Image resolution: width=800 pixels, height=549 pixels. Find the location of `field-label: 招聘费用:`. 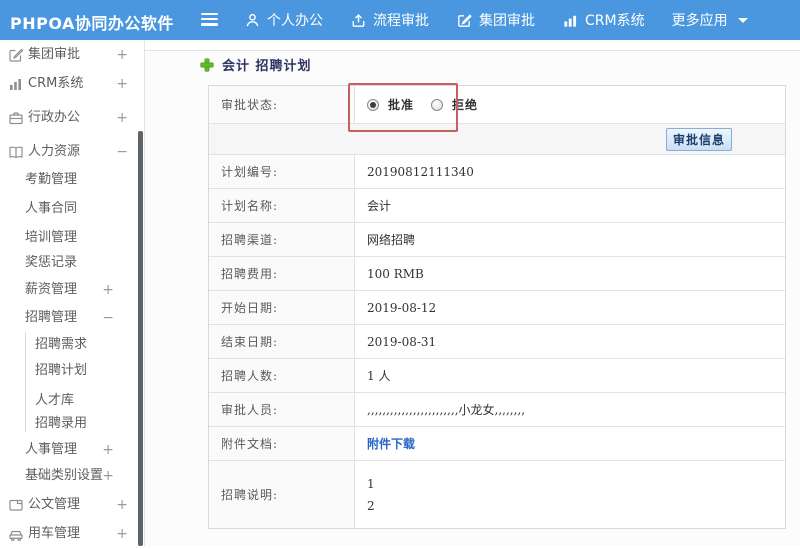

field-label: 招聘费用: is located at coordinates (282, 273).